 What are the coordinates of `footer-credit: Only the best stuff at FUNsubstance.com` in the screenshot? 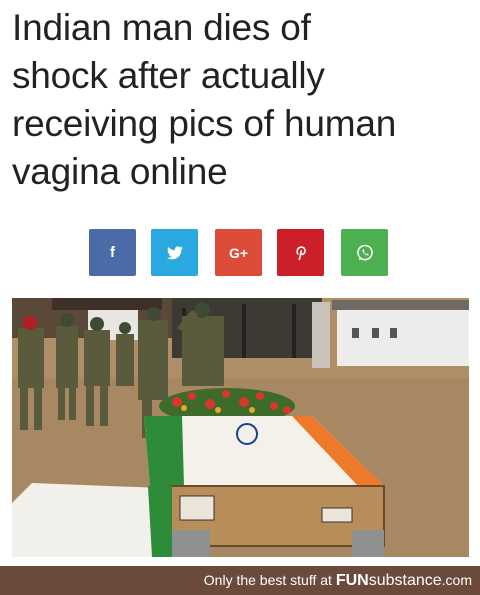 It's located at (338, 581).